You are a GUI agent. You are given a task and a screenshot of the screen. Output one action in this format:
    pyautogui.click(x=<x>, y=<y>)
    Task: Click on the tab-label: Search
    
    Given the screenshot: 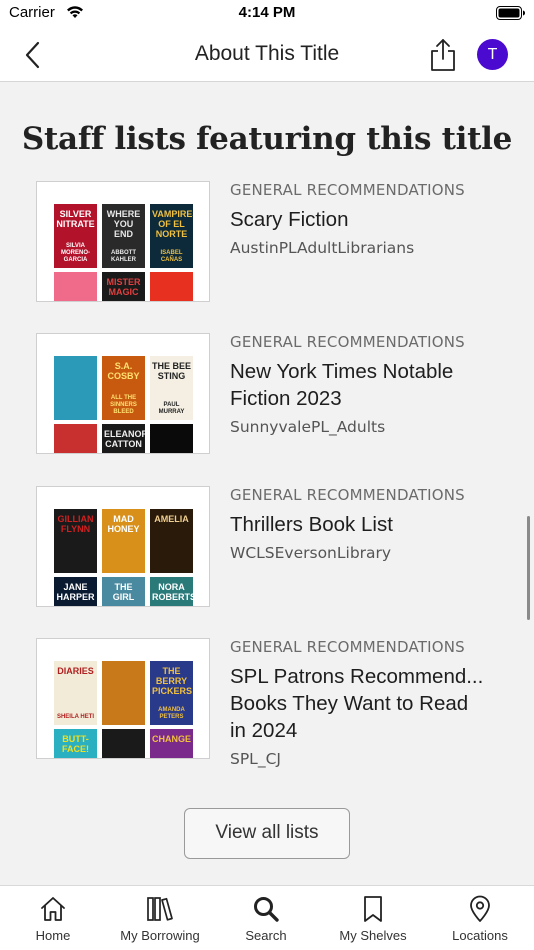 What is the action you would take?
    pyautogui.click(x=266, y=935)
    